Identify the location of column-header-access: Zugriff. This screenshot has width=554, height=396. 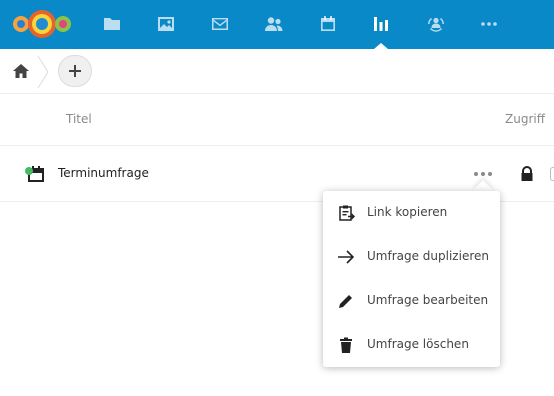
(525, 119).